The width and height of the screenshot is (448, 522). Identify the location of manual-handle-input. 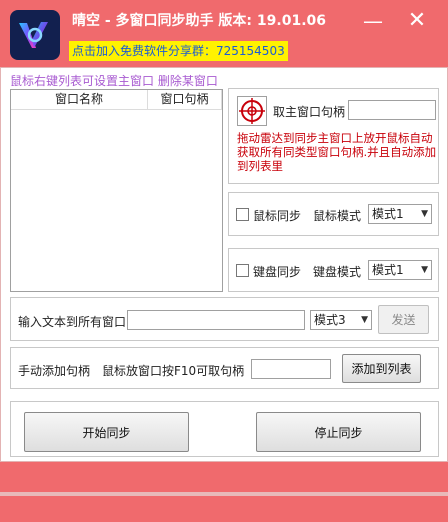
(291, 369).